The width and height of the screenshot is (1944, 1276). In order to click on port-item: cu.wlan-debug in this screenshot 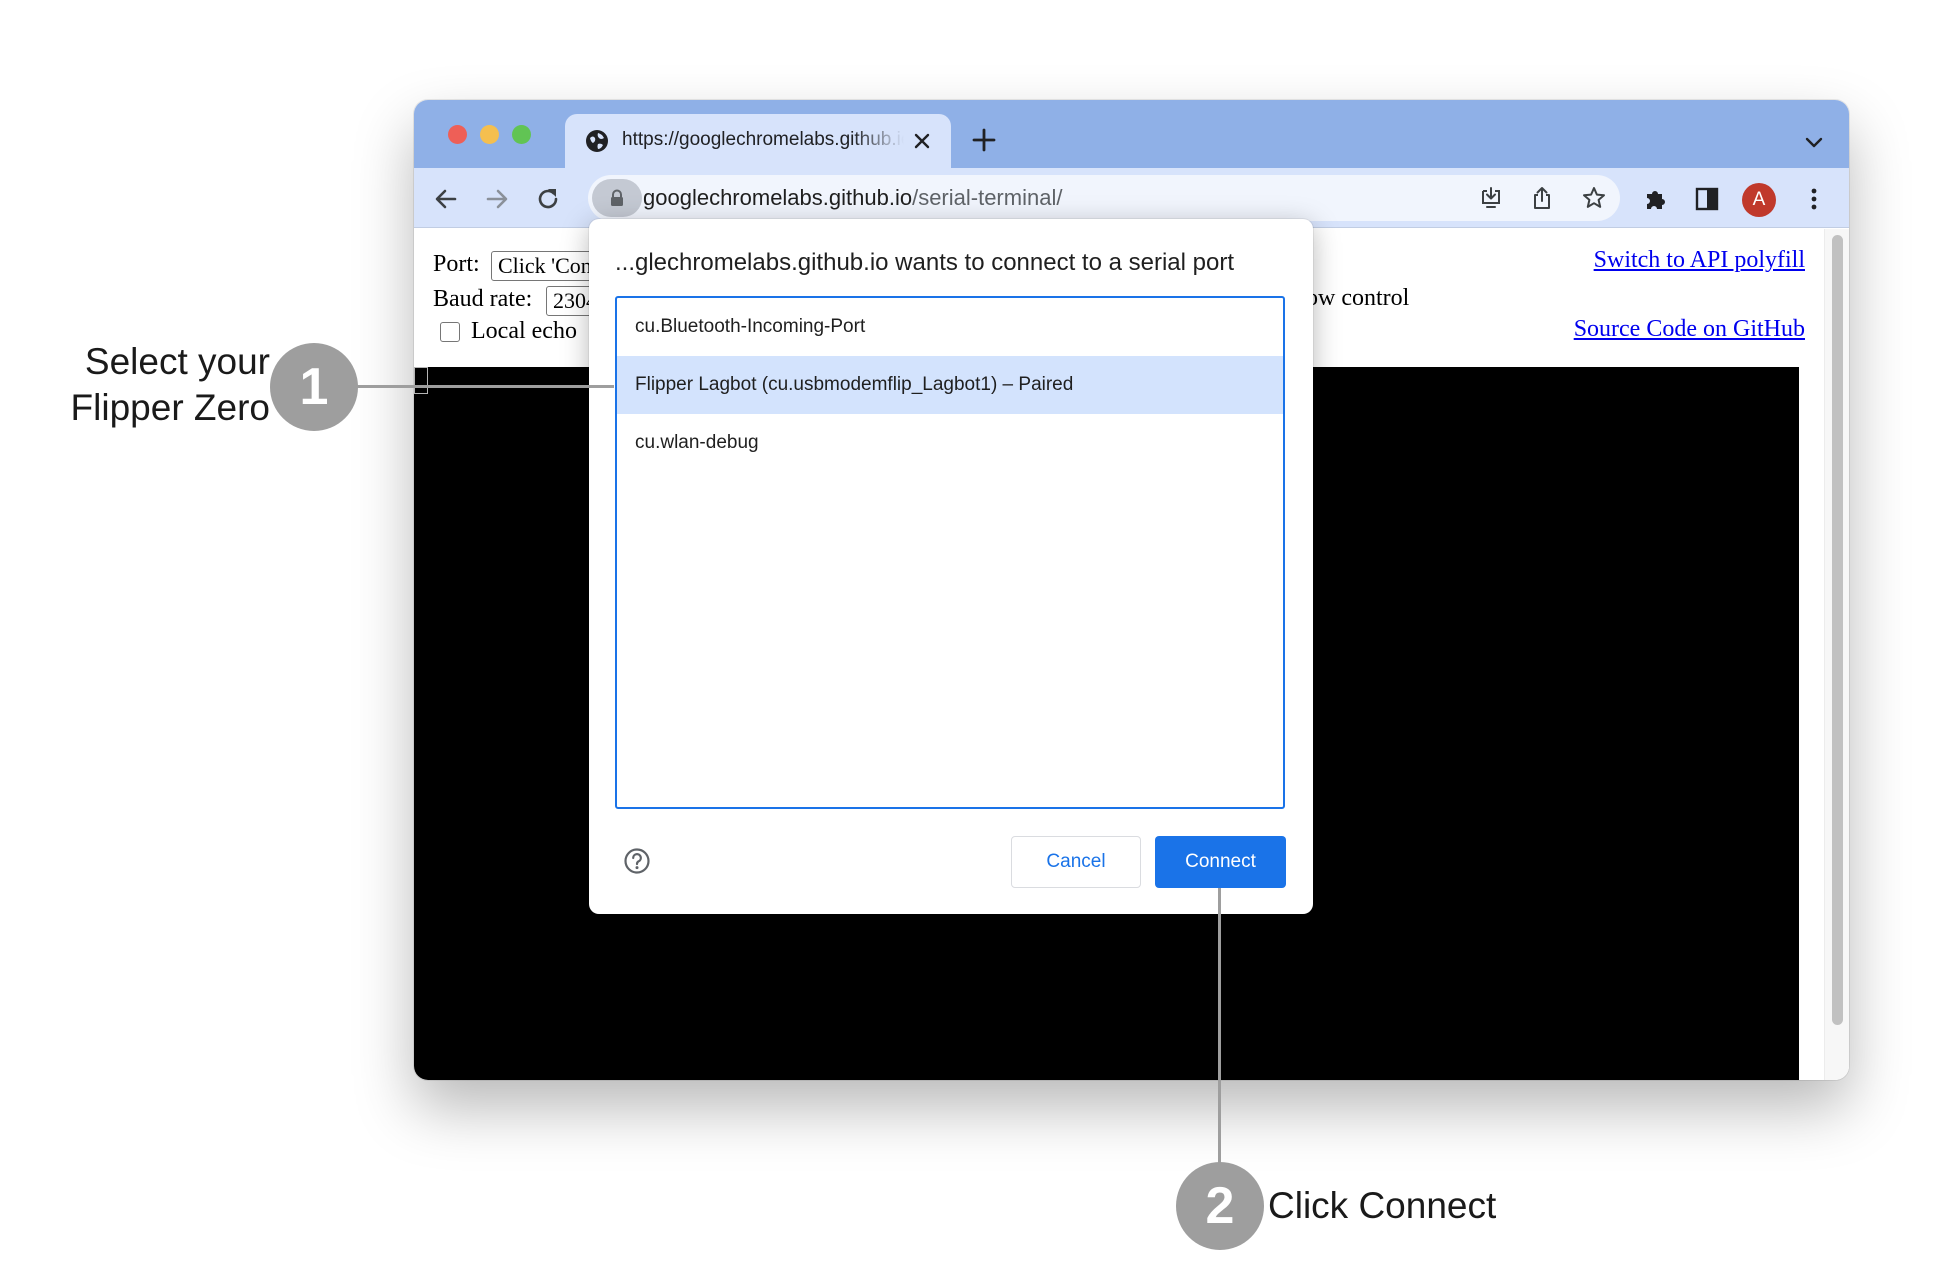, I will do `click(950, 443)`.